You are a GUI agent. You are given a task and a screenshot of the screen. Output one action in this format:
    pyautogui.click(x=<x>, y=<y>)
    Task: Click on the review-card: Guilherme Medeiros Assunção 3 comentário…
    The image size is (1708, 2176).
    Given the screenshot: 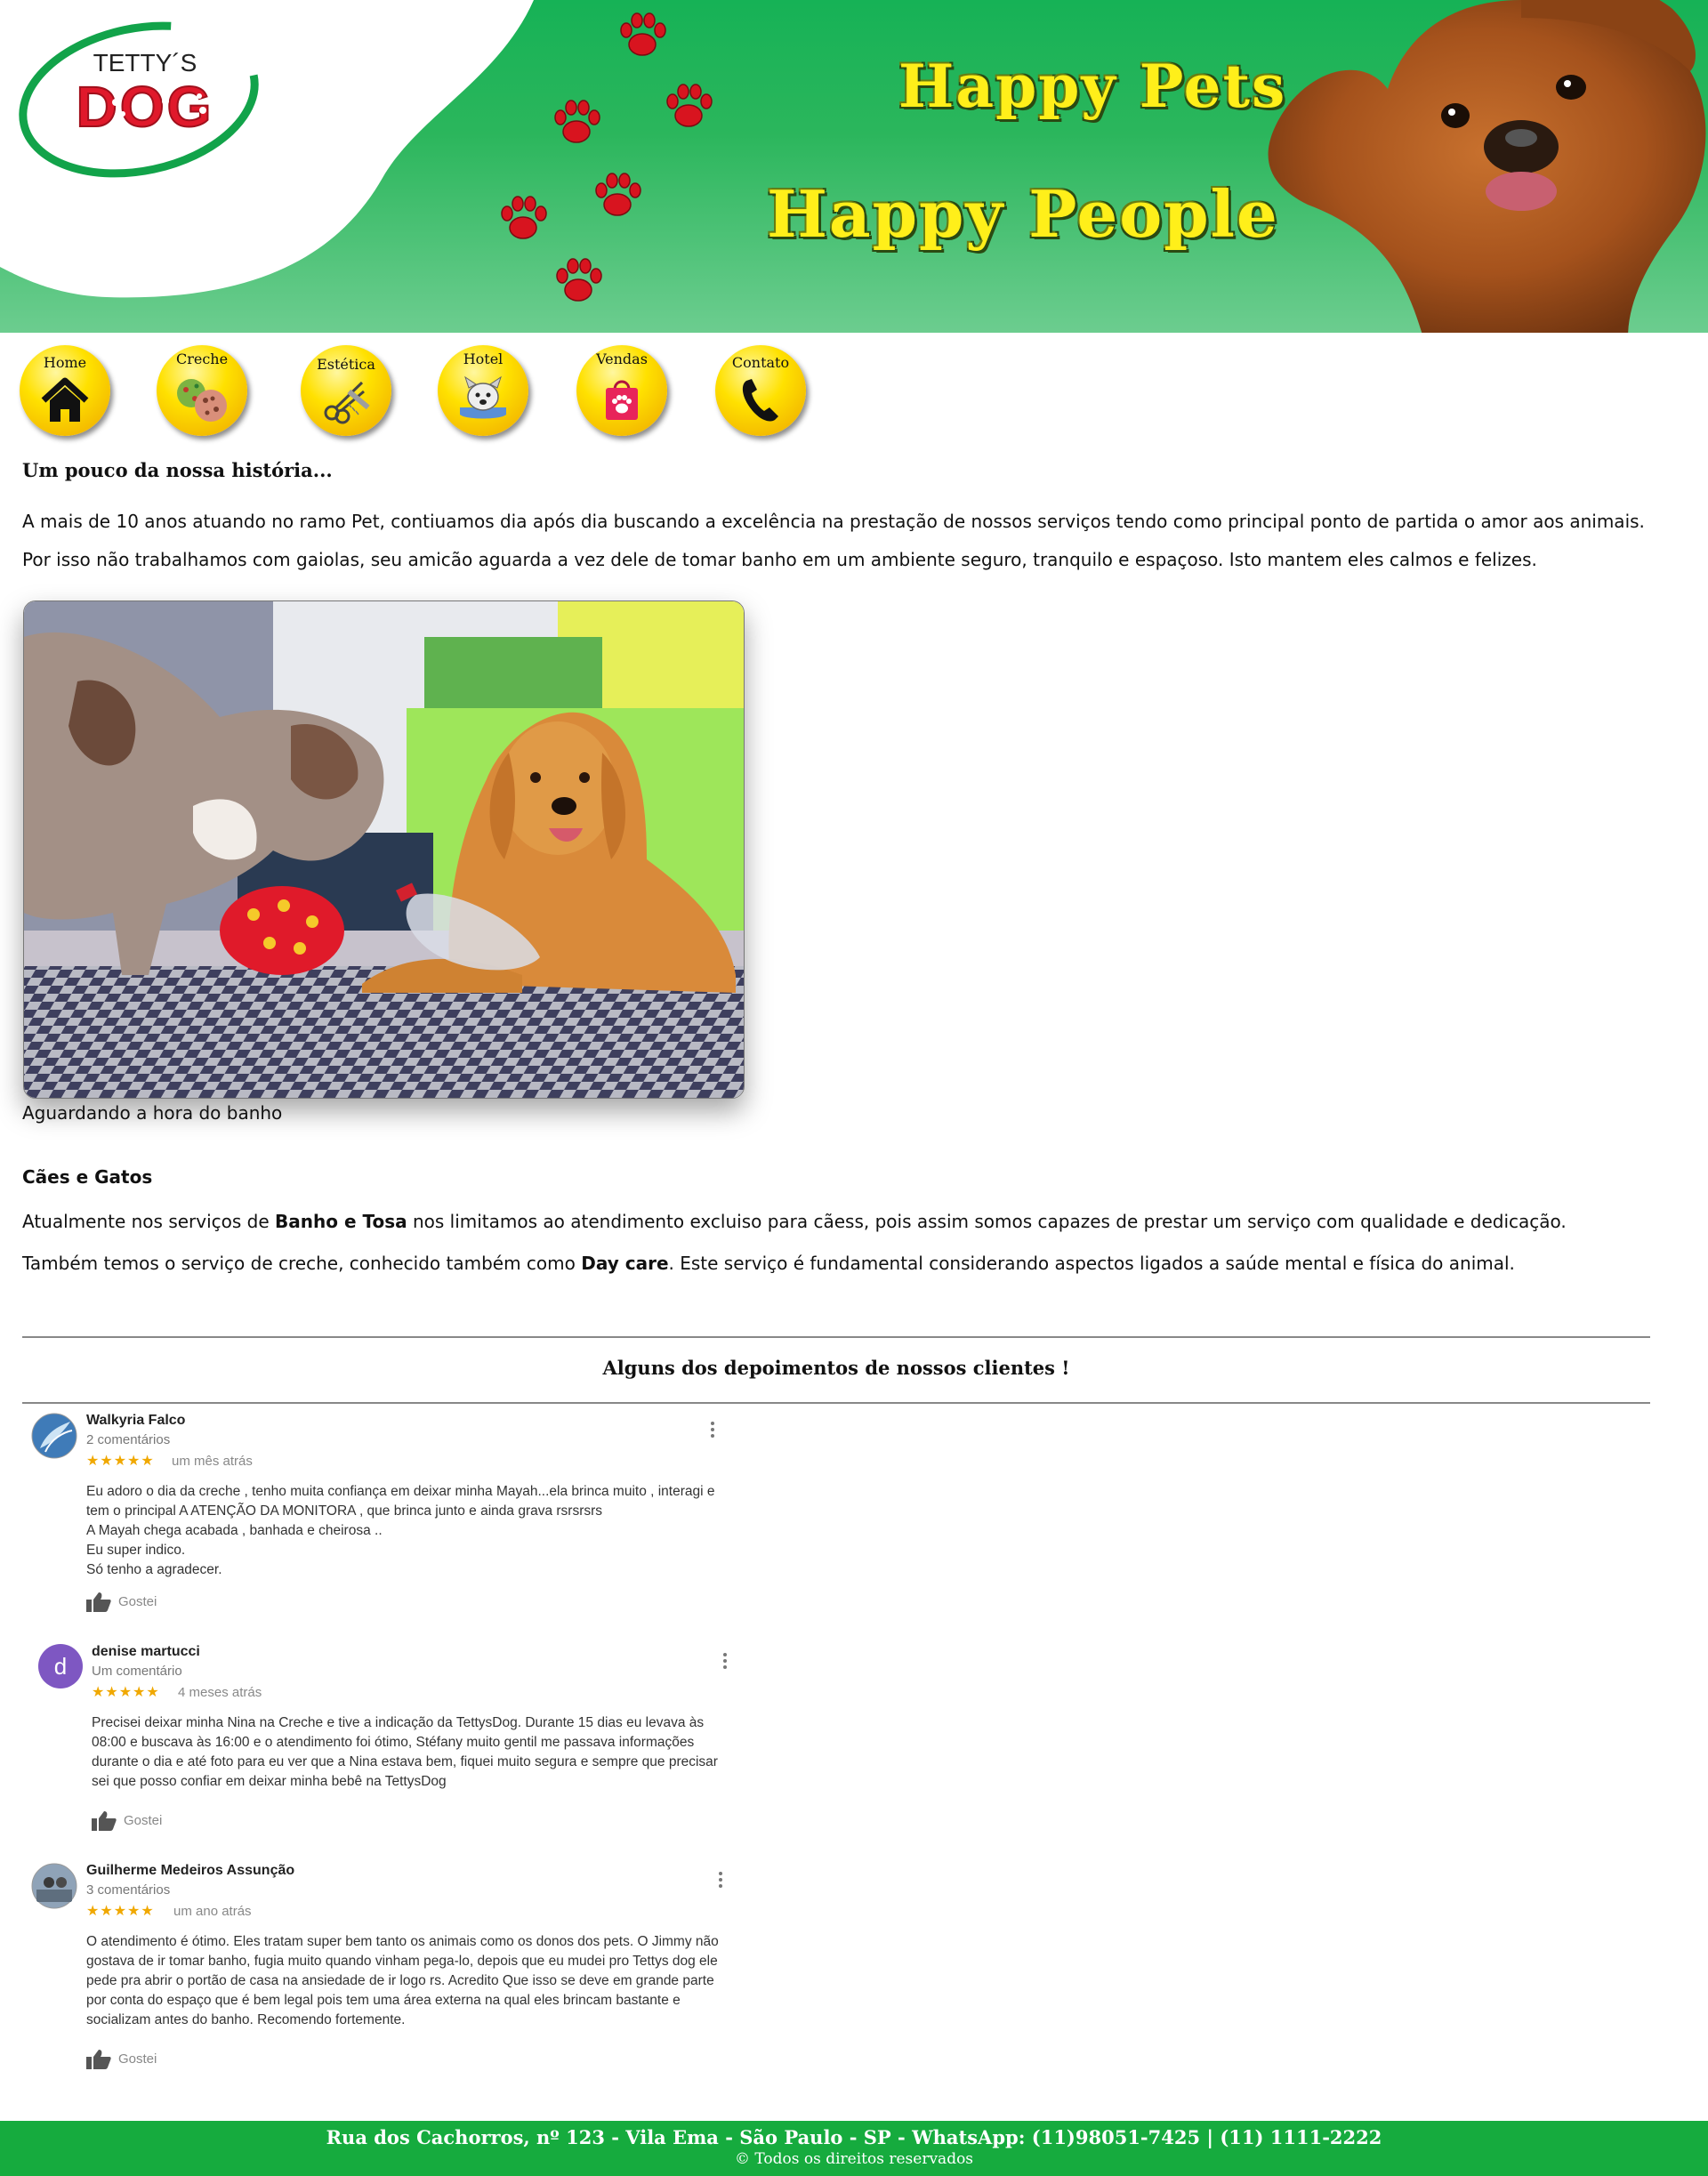 What is the action you would take?
    pyautogui.click(x=396, y=1974)
    